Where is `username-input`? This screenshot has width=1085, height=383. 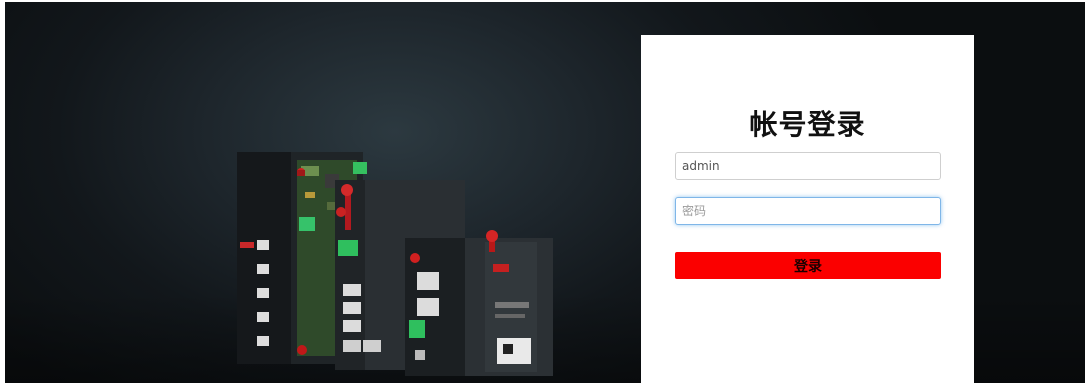
username-input is located at coordinates (808, 166).